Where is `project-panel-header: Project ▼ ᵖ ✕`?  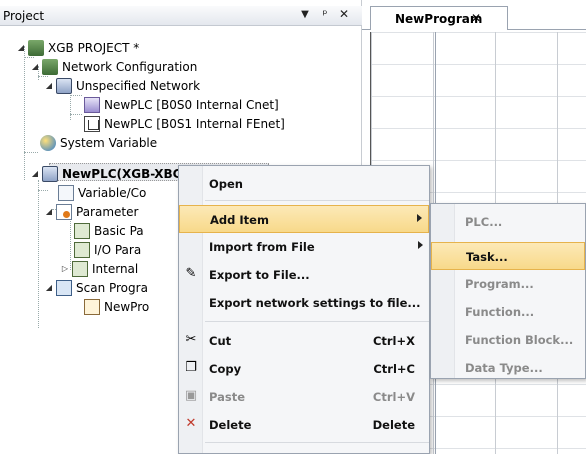 project-panel-header: Project ▼ ᵖ ✕ is located at coordinates (181, 16).